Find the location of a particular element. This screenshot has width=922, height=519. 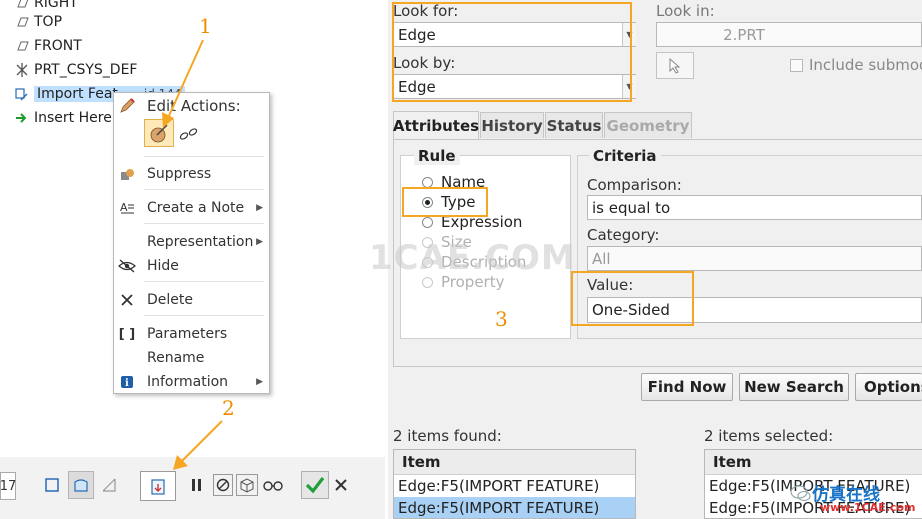

watermark-center: 1CAE.COM is located at coordinates (472, 258).